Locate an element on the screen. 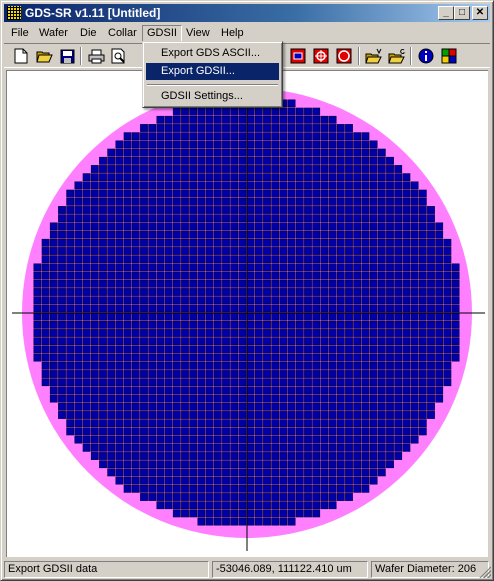 The image size is (494, 581). menu-collar: Collar is located at coordinates (122, 33).